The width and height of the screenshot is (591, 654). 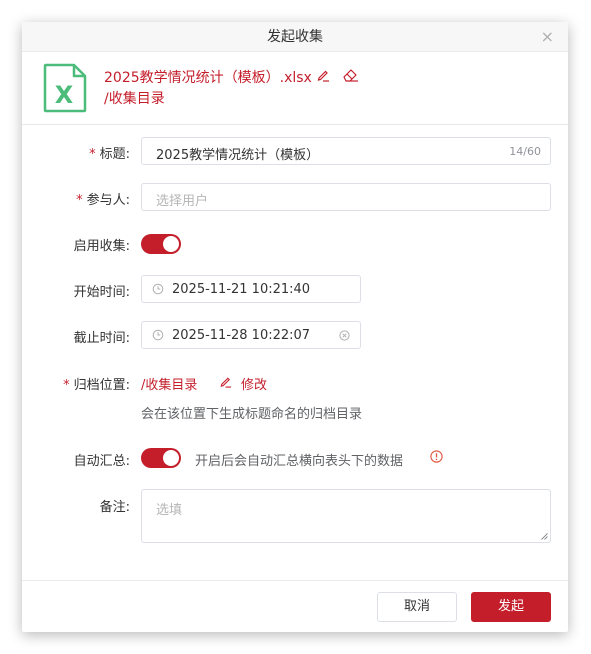 I want to click on participants-placeholder: 选择用户, so click(x=182, y=201).